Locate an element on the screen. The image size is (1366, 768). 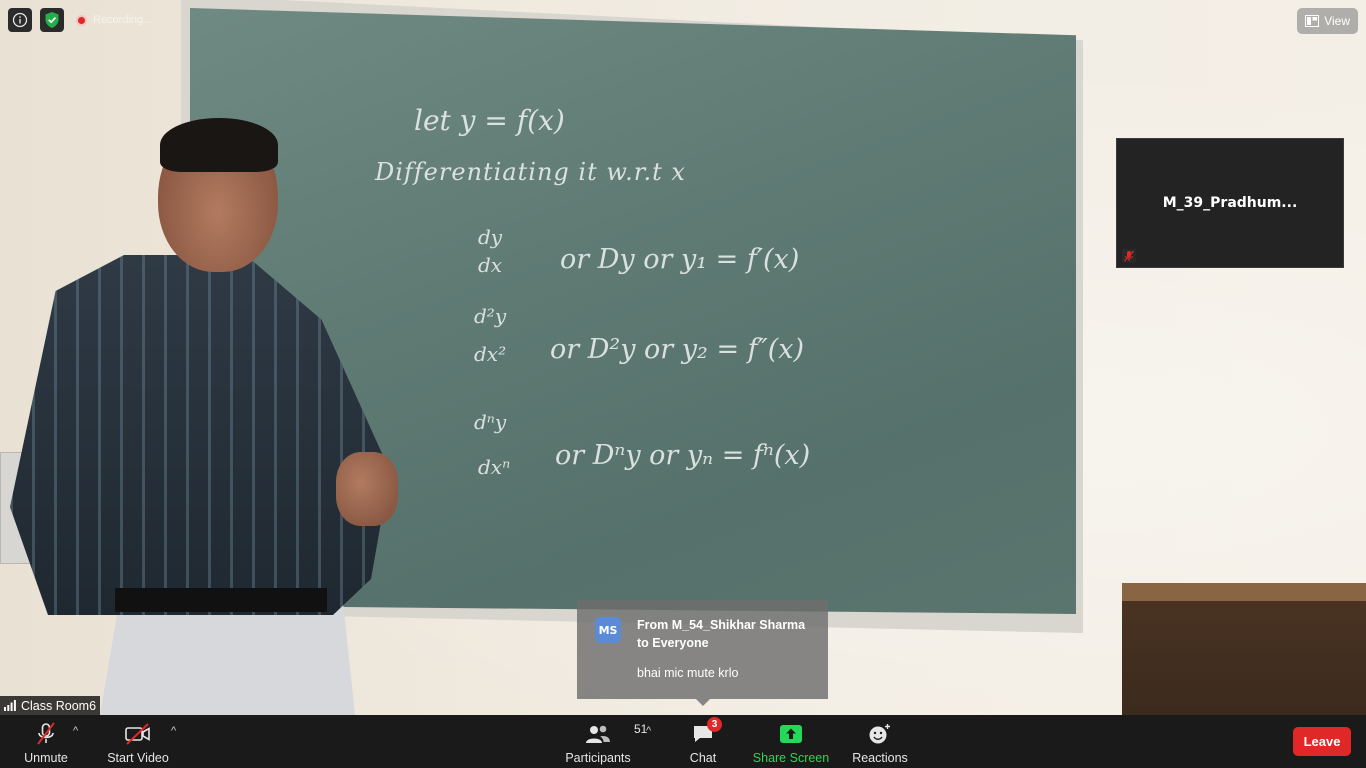
record-dot-icon is located at coordinates (81, 20).